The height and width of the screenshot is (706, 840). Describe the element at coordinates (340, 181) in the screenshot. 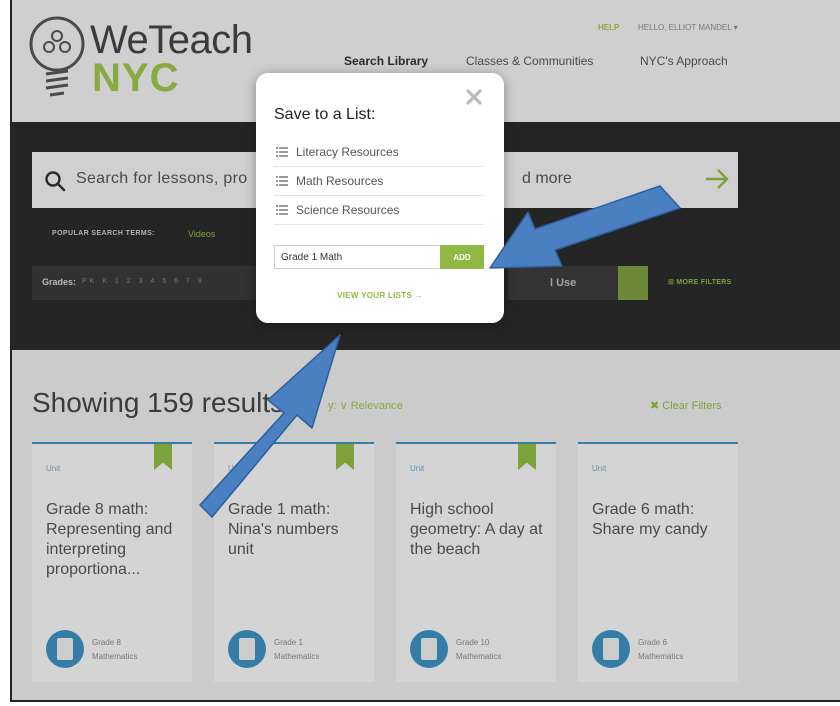

I see `list-item-label: Math Resources` at that location.